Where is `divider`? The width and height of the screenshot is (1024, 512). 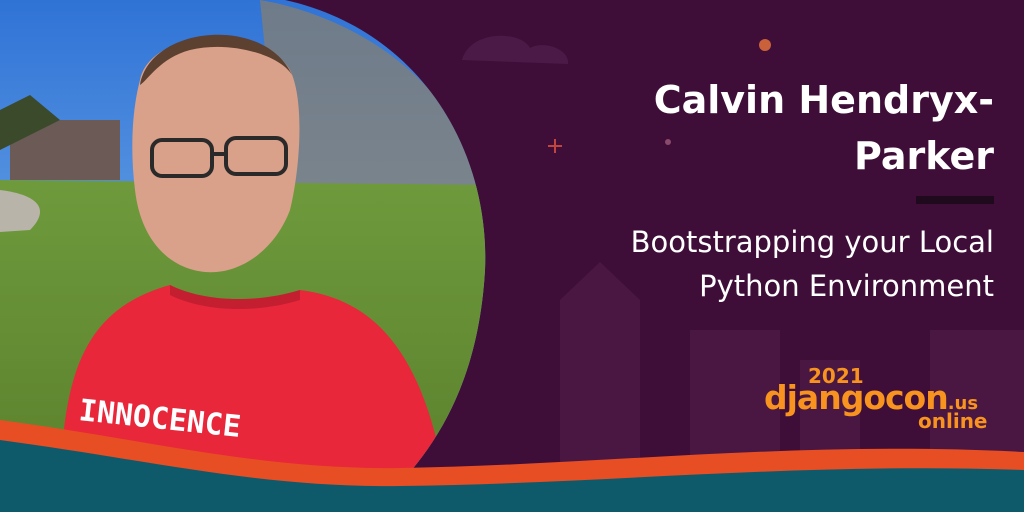 divider is located at coordinates (955, 200).